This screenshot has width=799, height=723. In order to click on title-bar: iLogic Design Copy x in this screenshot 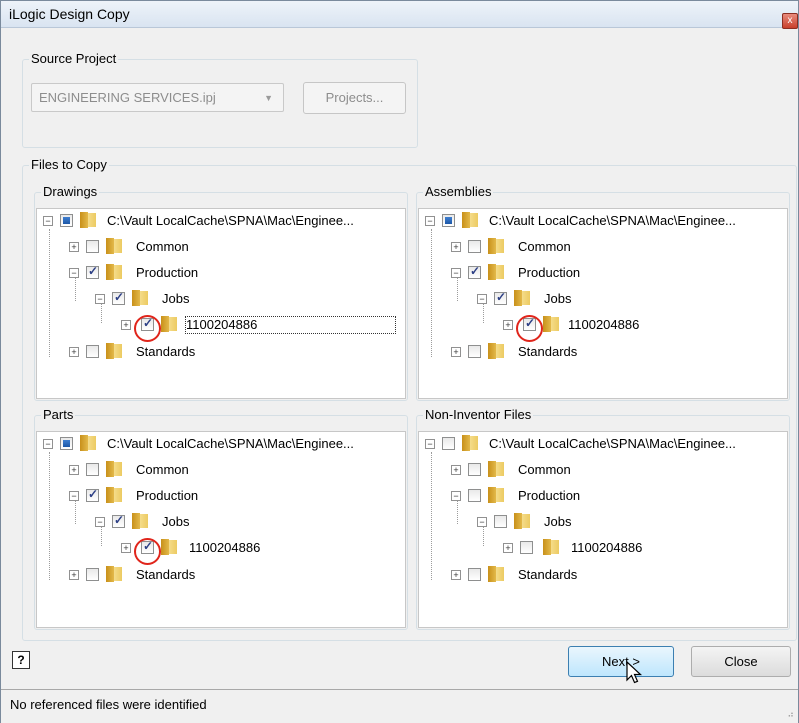, I will do `click(399, 15)`.